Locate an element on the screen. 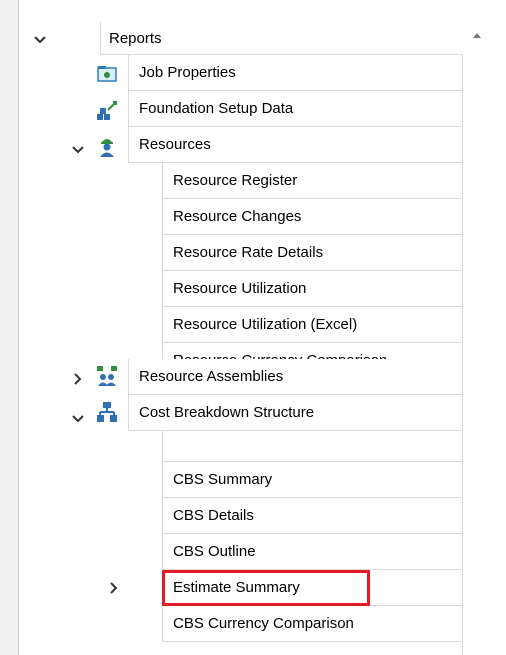 Image resolution: width=506 pixels, height=655 pixels. tree-item-cbs-outline: CBS Outline is located at coordinates (312, 552).